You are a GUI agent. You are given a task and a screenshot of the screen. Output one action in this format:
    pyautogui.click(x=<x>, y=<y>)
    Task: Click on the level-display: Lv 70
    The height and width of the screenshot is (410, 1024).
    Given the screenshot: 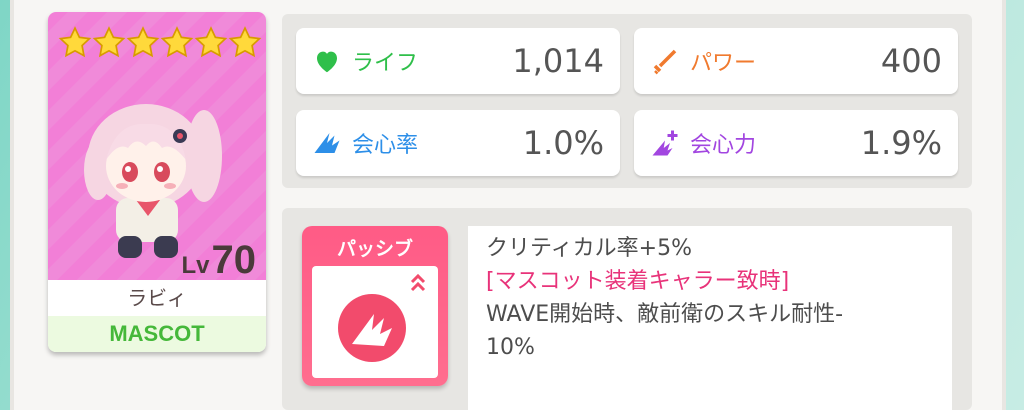 What is the action you would take?
    pyautogui.click(x=218, y=260)
    